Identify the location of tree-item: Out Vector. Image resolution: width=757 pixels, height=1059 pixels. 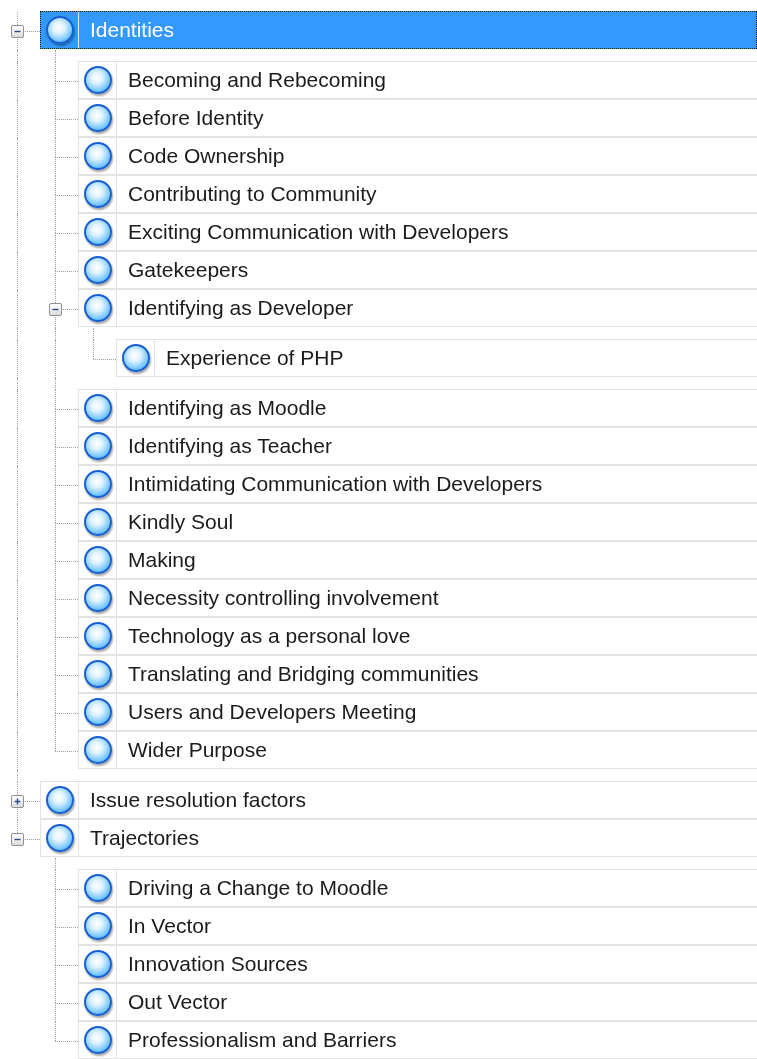
(417, 1002).